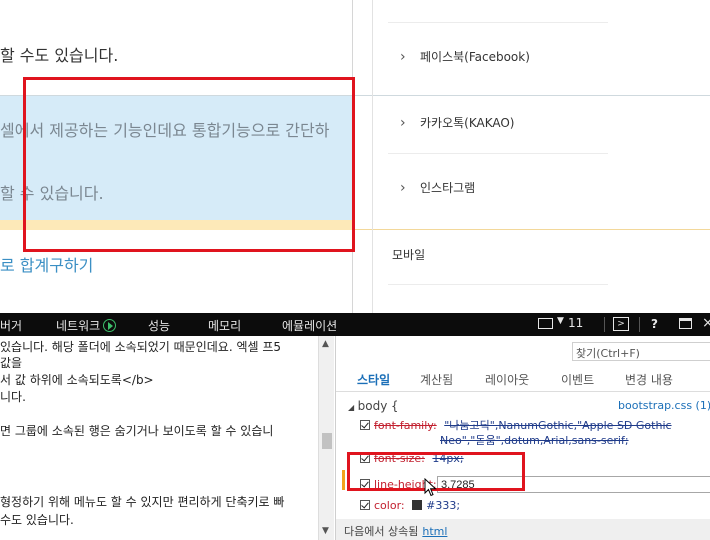  Describe the element at coordinates (531, 229) in the screenshot. I see `section-divider` at that location.